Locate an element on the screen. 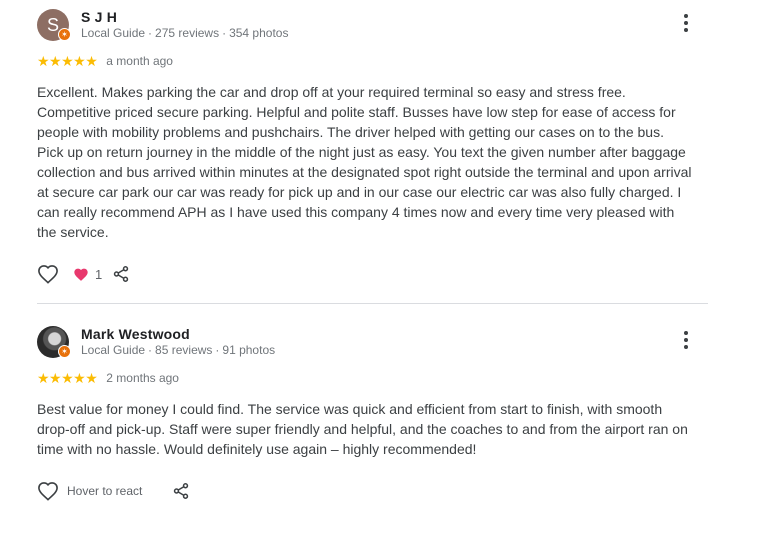  hover-to-react-label: Hover to react is located at coordinates (105, 491).